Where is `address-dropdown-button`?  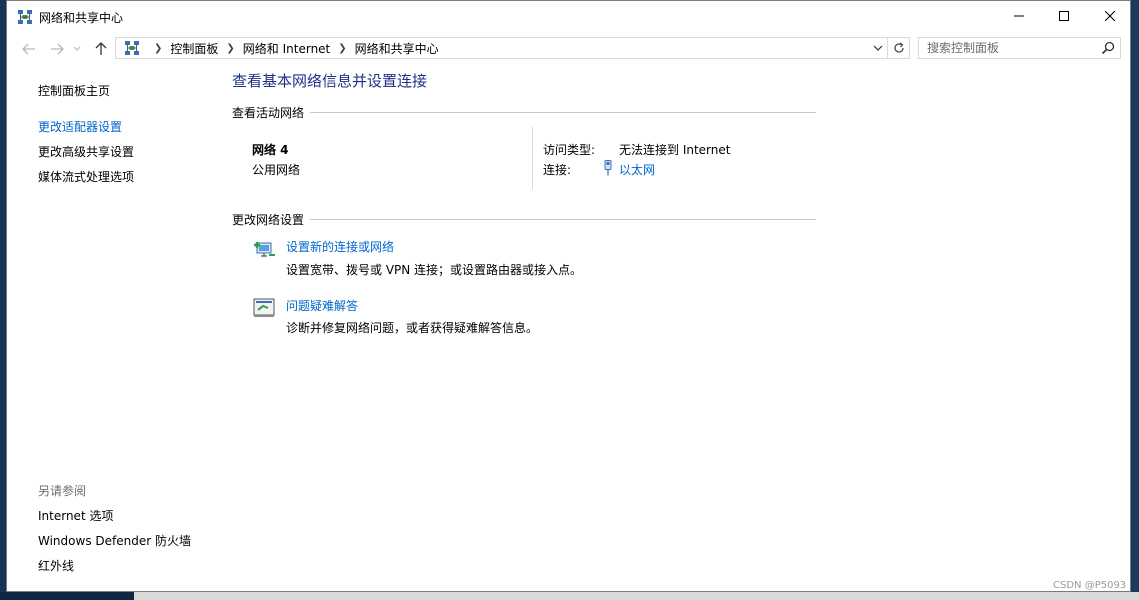 address-dropdown-button is located at coordinates (878, 48).